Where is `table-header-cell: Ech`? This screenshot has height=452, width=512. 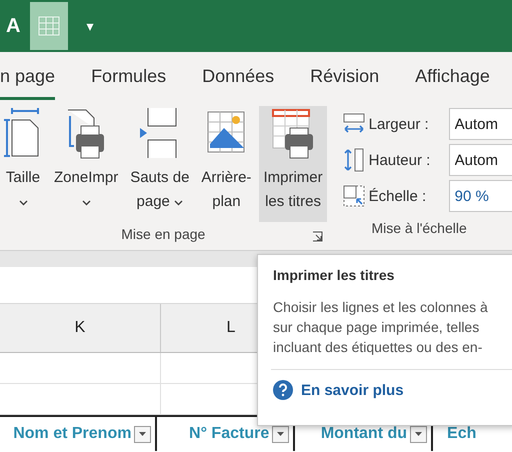 table-header-cell: Ech is located at coordinates (461, 434).